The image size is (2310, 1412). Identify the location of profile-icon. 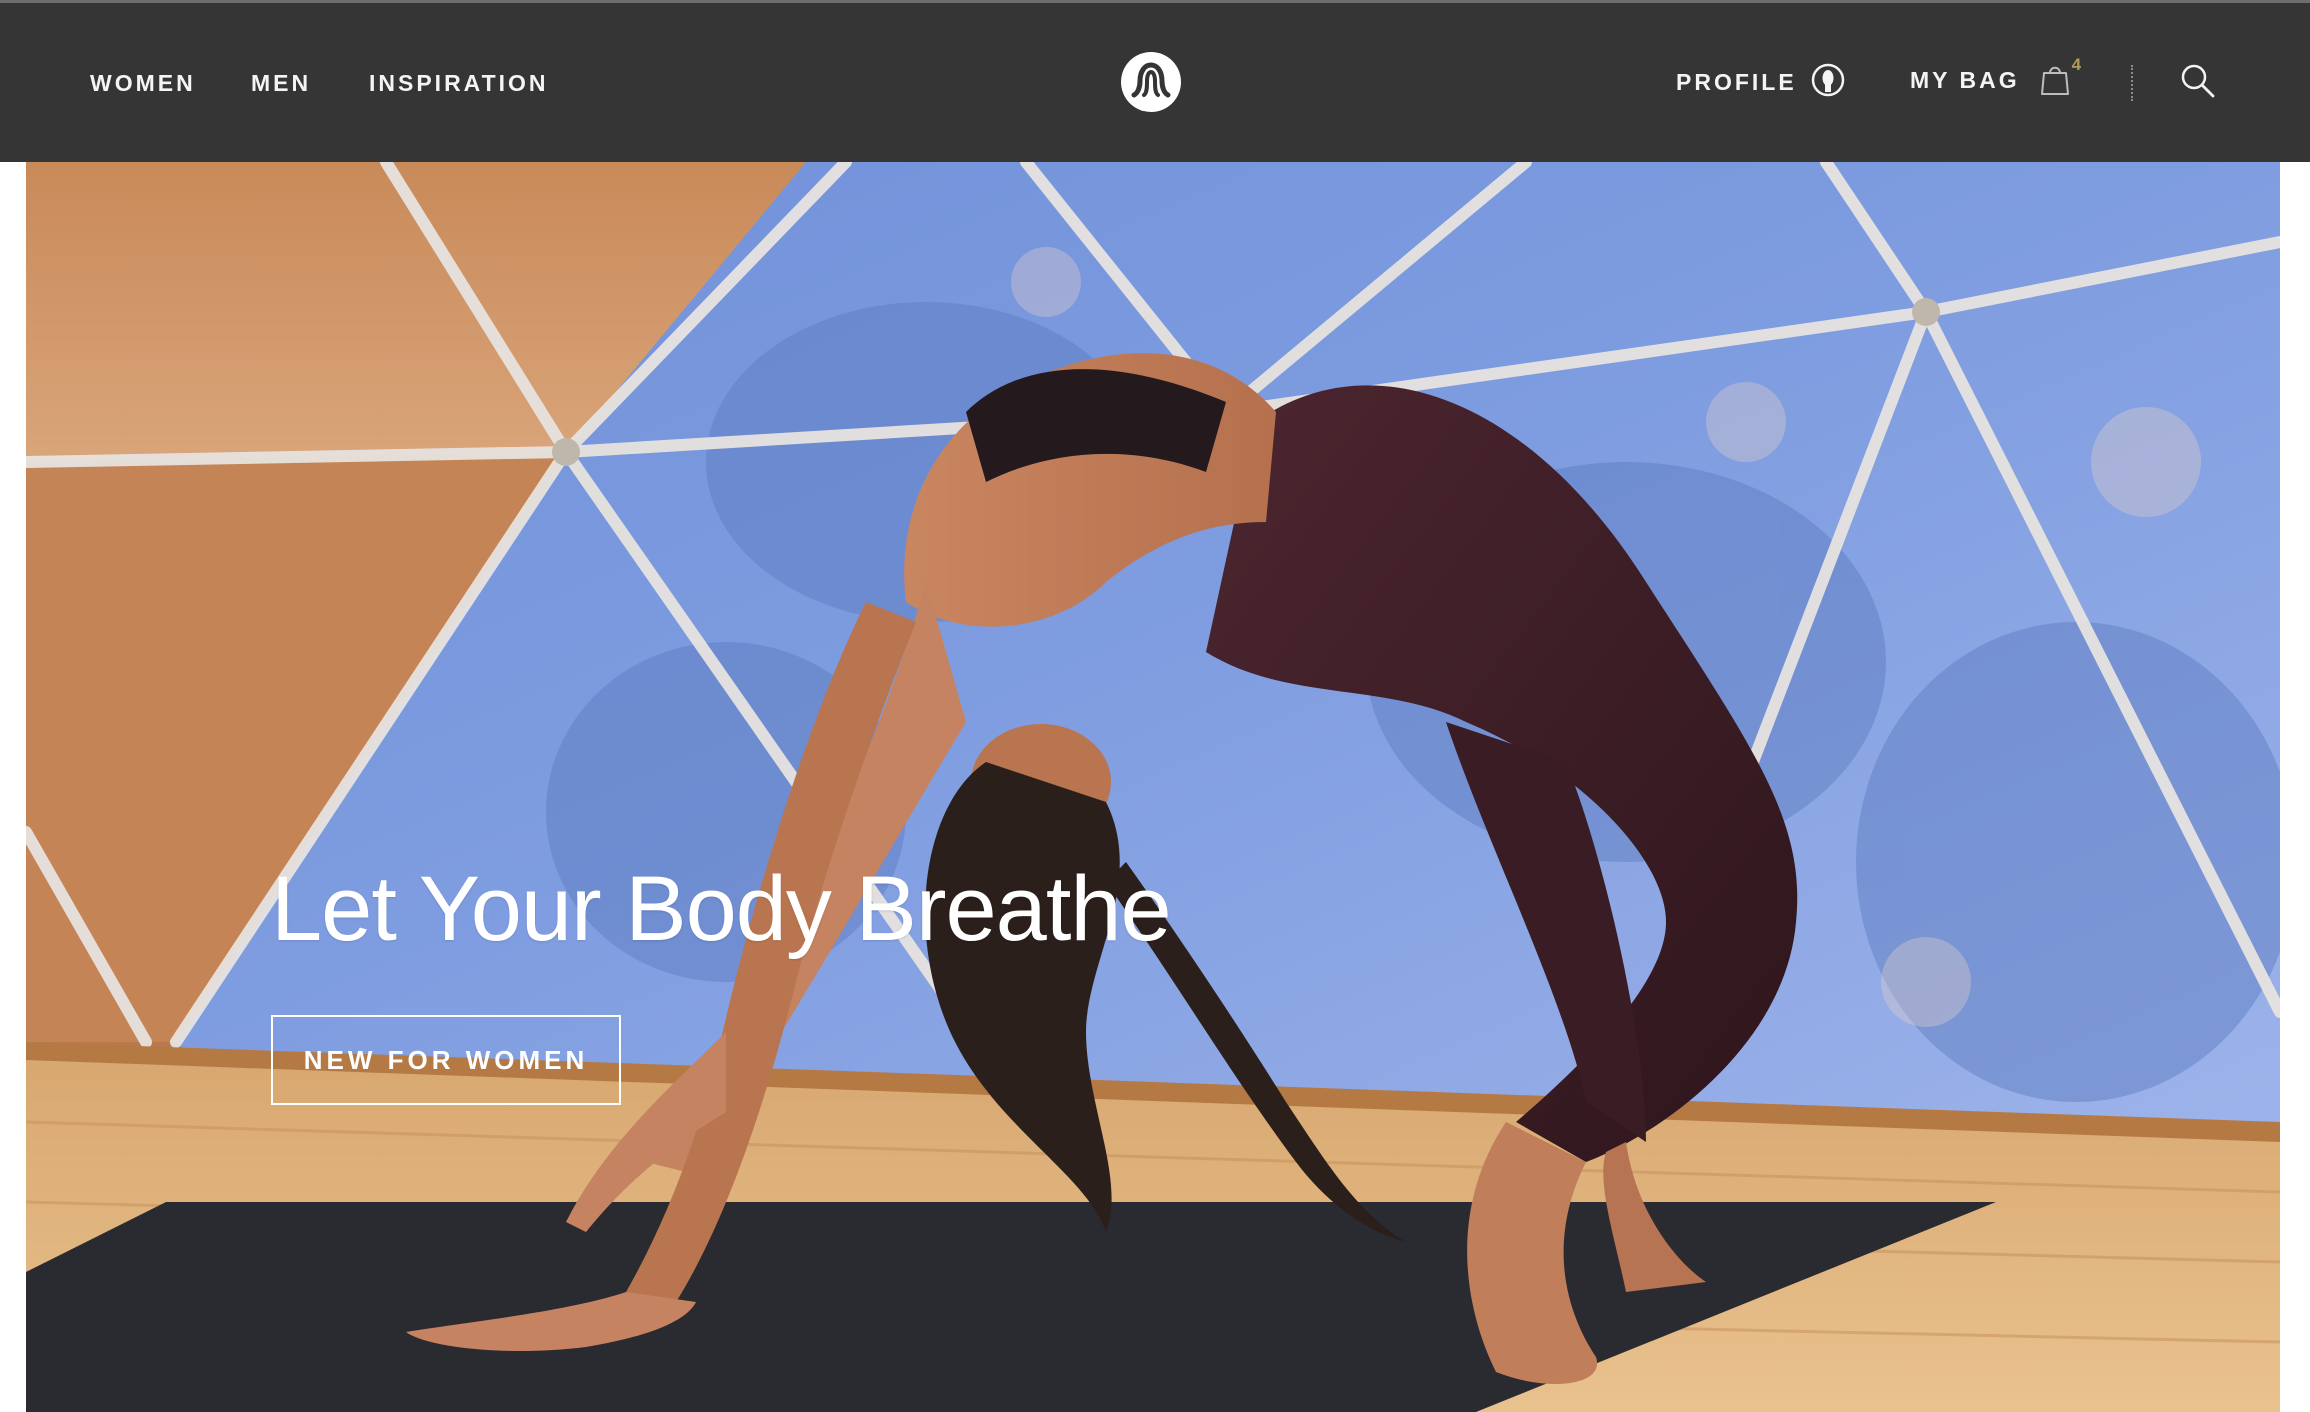
(1828, 82).